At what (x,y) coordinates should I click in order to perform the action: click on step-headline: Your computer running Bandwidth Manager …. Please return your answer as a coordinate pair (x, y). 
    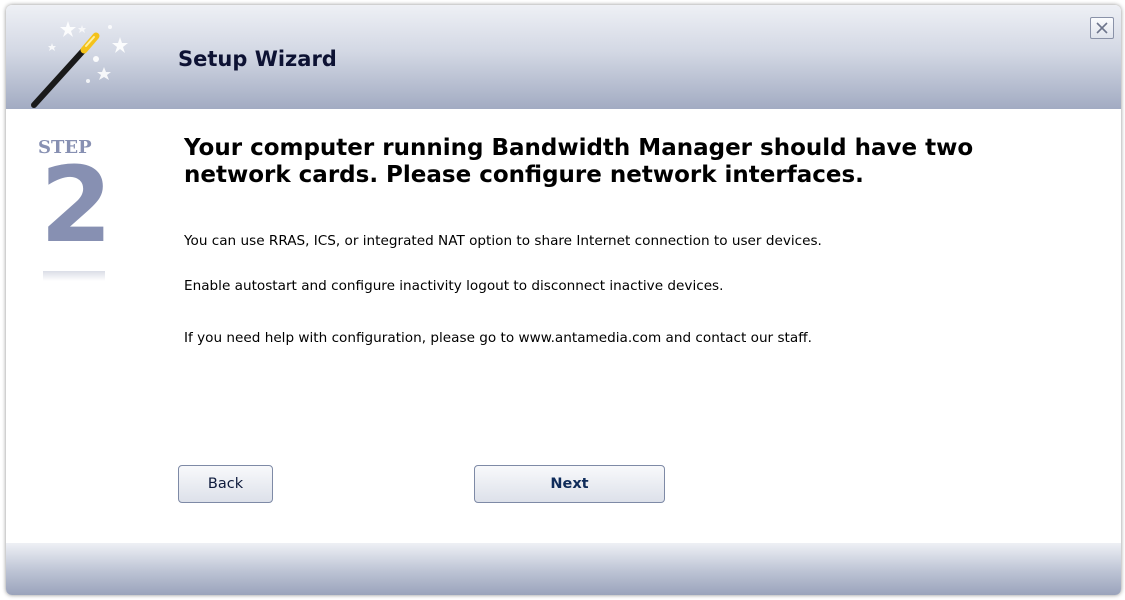
    Looking at the image, I should click on (579, 161).